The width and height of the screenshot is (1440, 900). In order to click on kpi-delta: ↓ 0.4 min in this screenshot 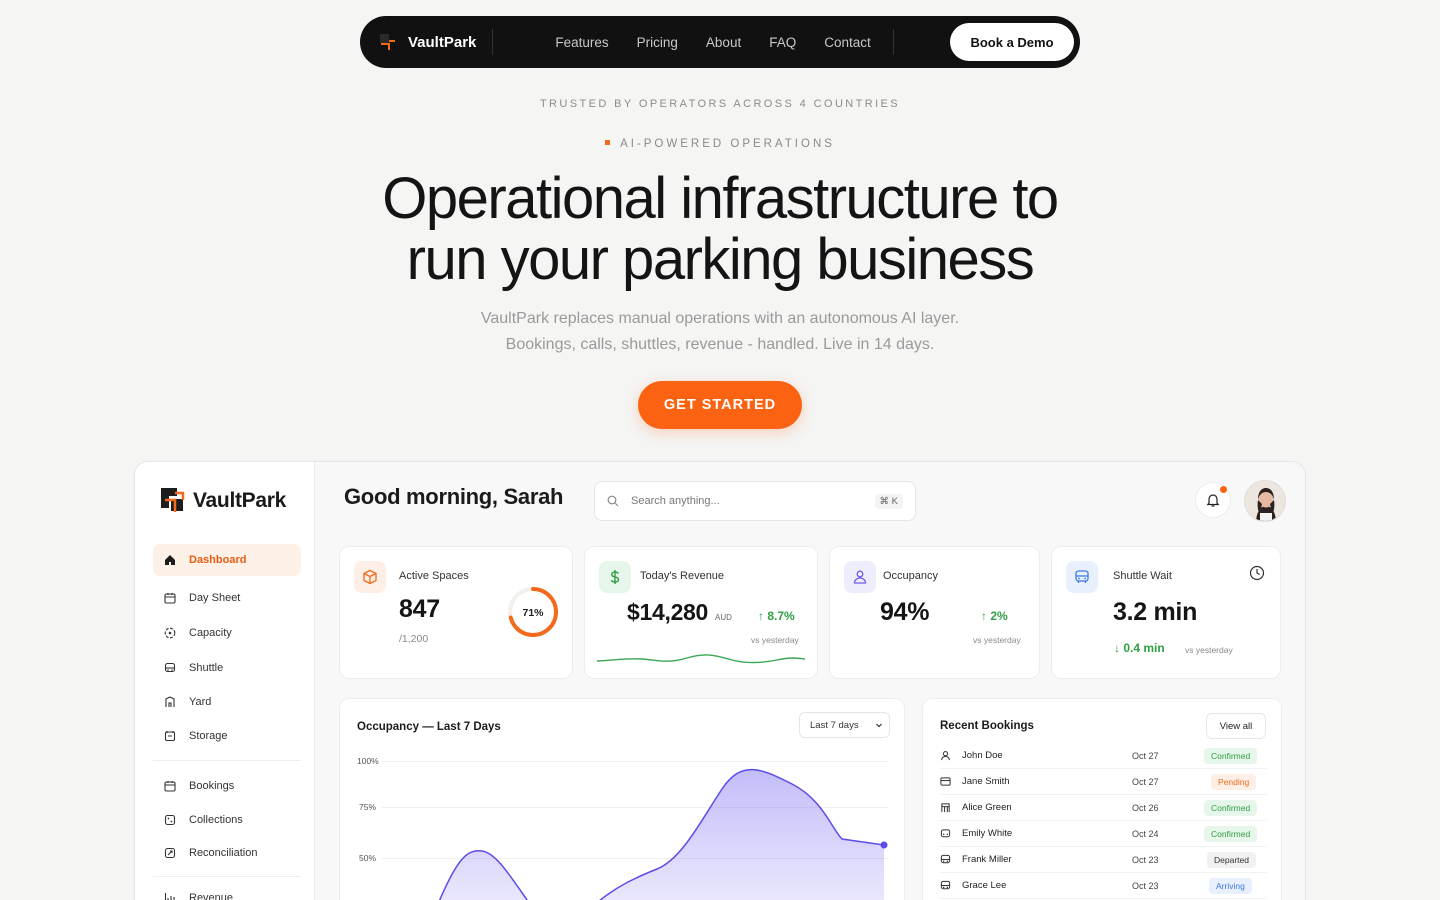, I will do `click(1139, 648)`.